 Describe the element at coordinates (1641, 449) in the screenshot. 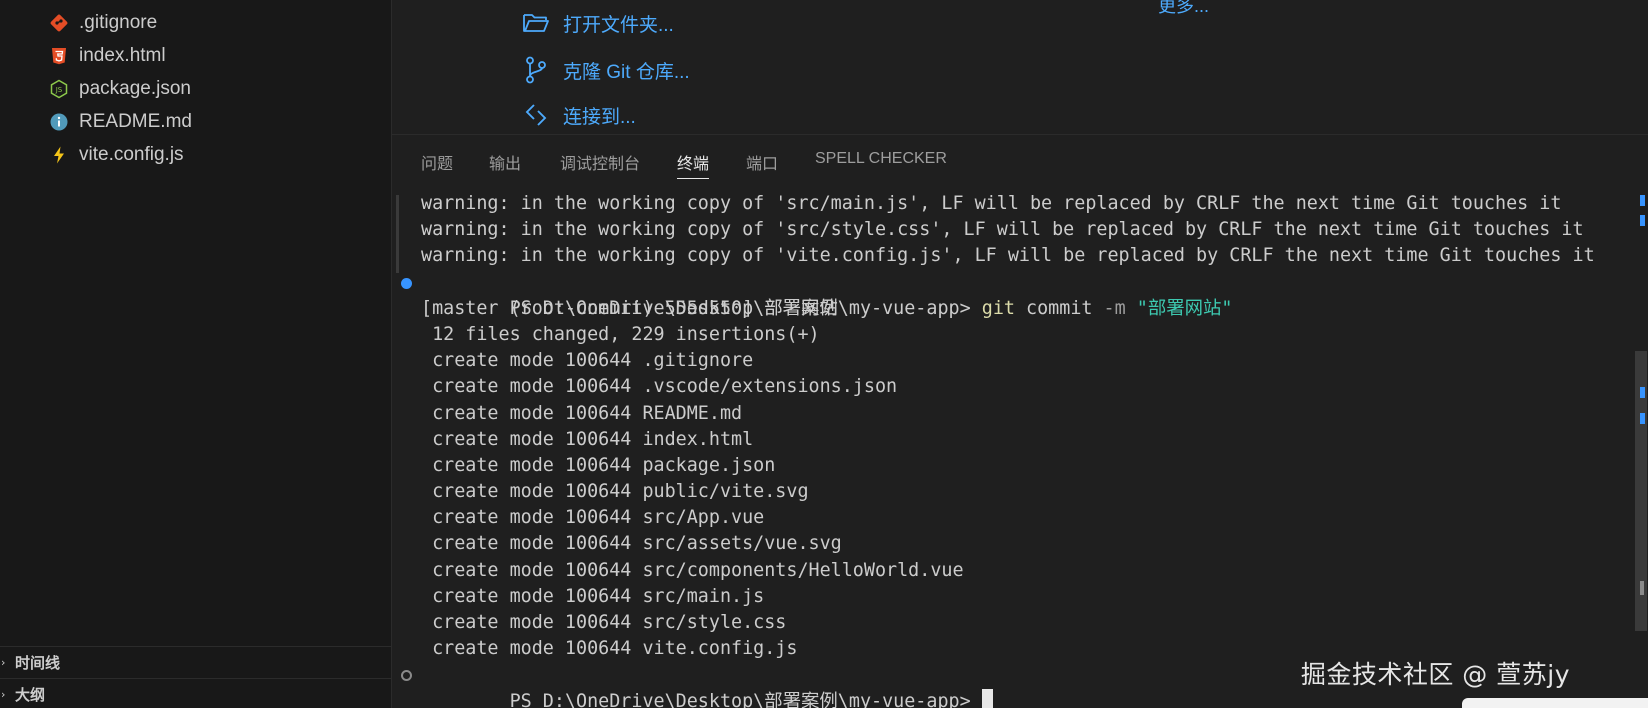

I see `terminal-scrollbar` at that location.